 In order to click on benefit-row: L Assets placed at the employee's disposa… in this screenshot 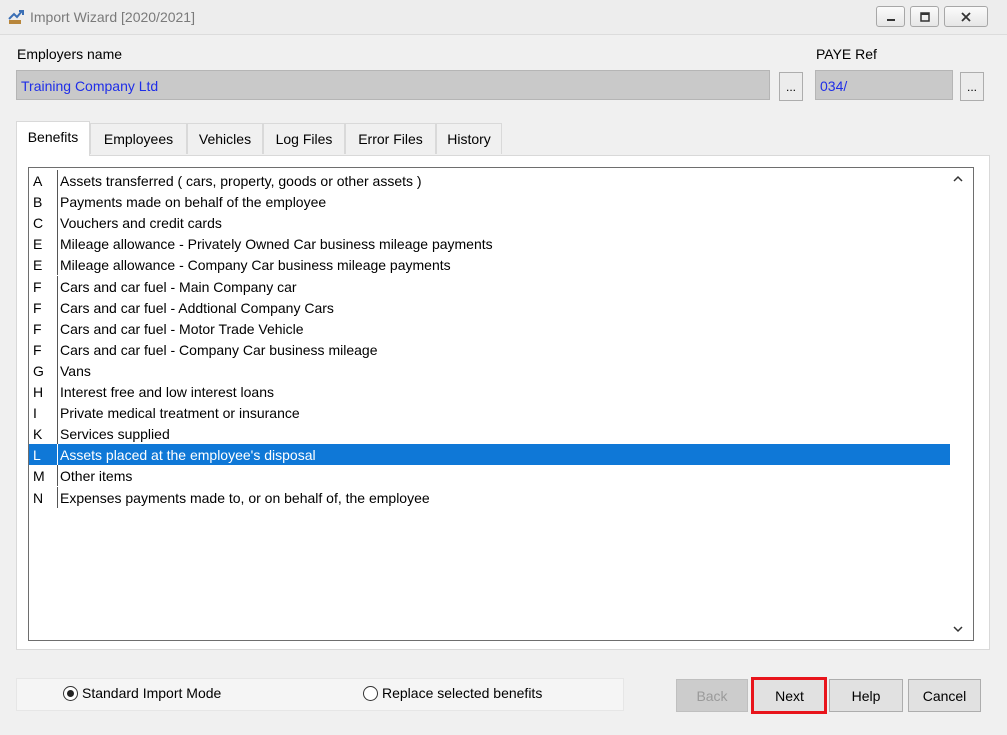, I will do `click(489, 455)`.